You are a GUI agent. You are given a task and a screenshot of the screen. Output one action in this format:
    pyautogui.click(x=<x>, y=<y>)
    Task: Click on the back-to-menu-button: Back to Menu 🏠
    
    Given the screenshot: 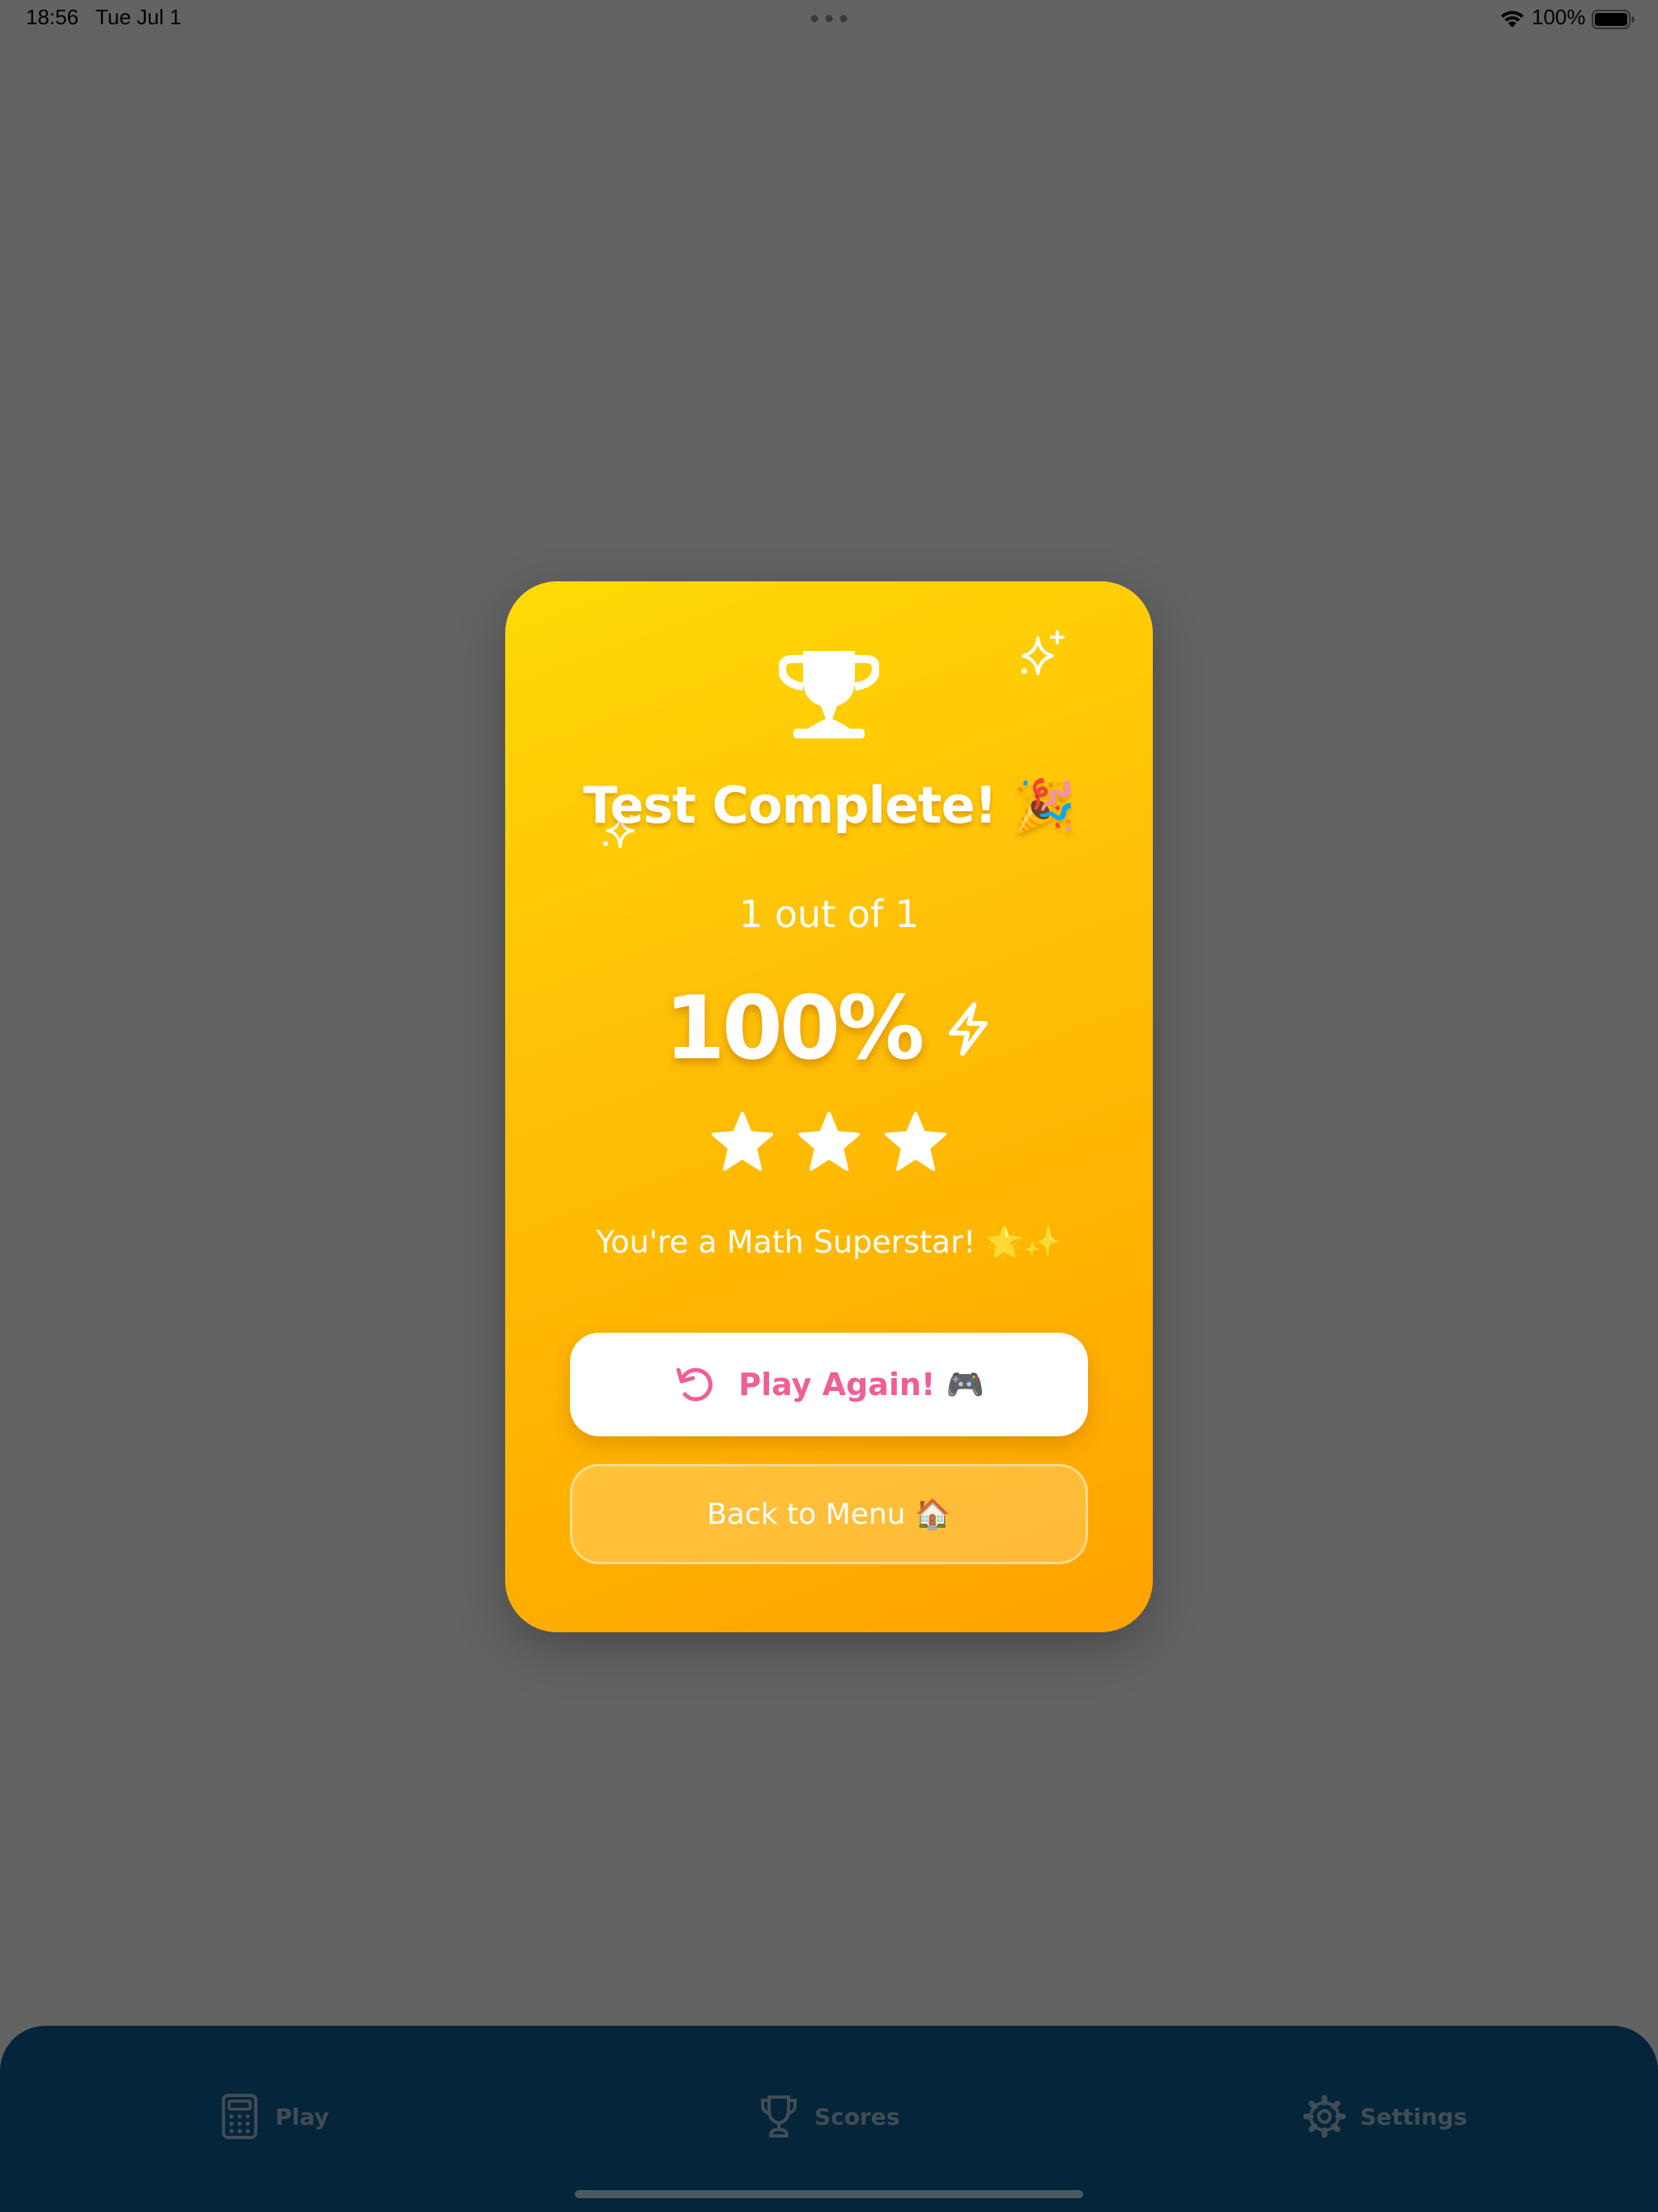 What is the action you would take?
    pyautogui.click(x=829, y=1514)
    